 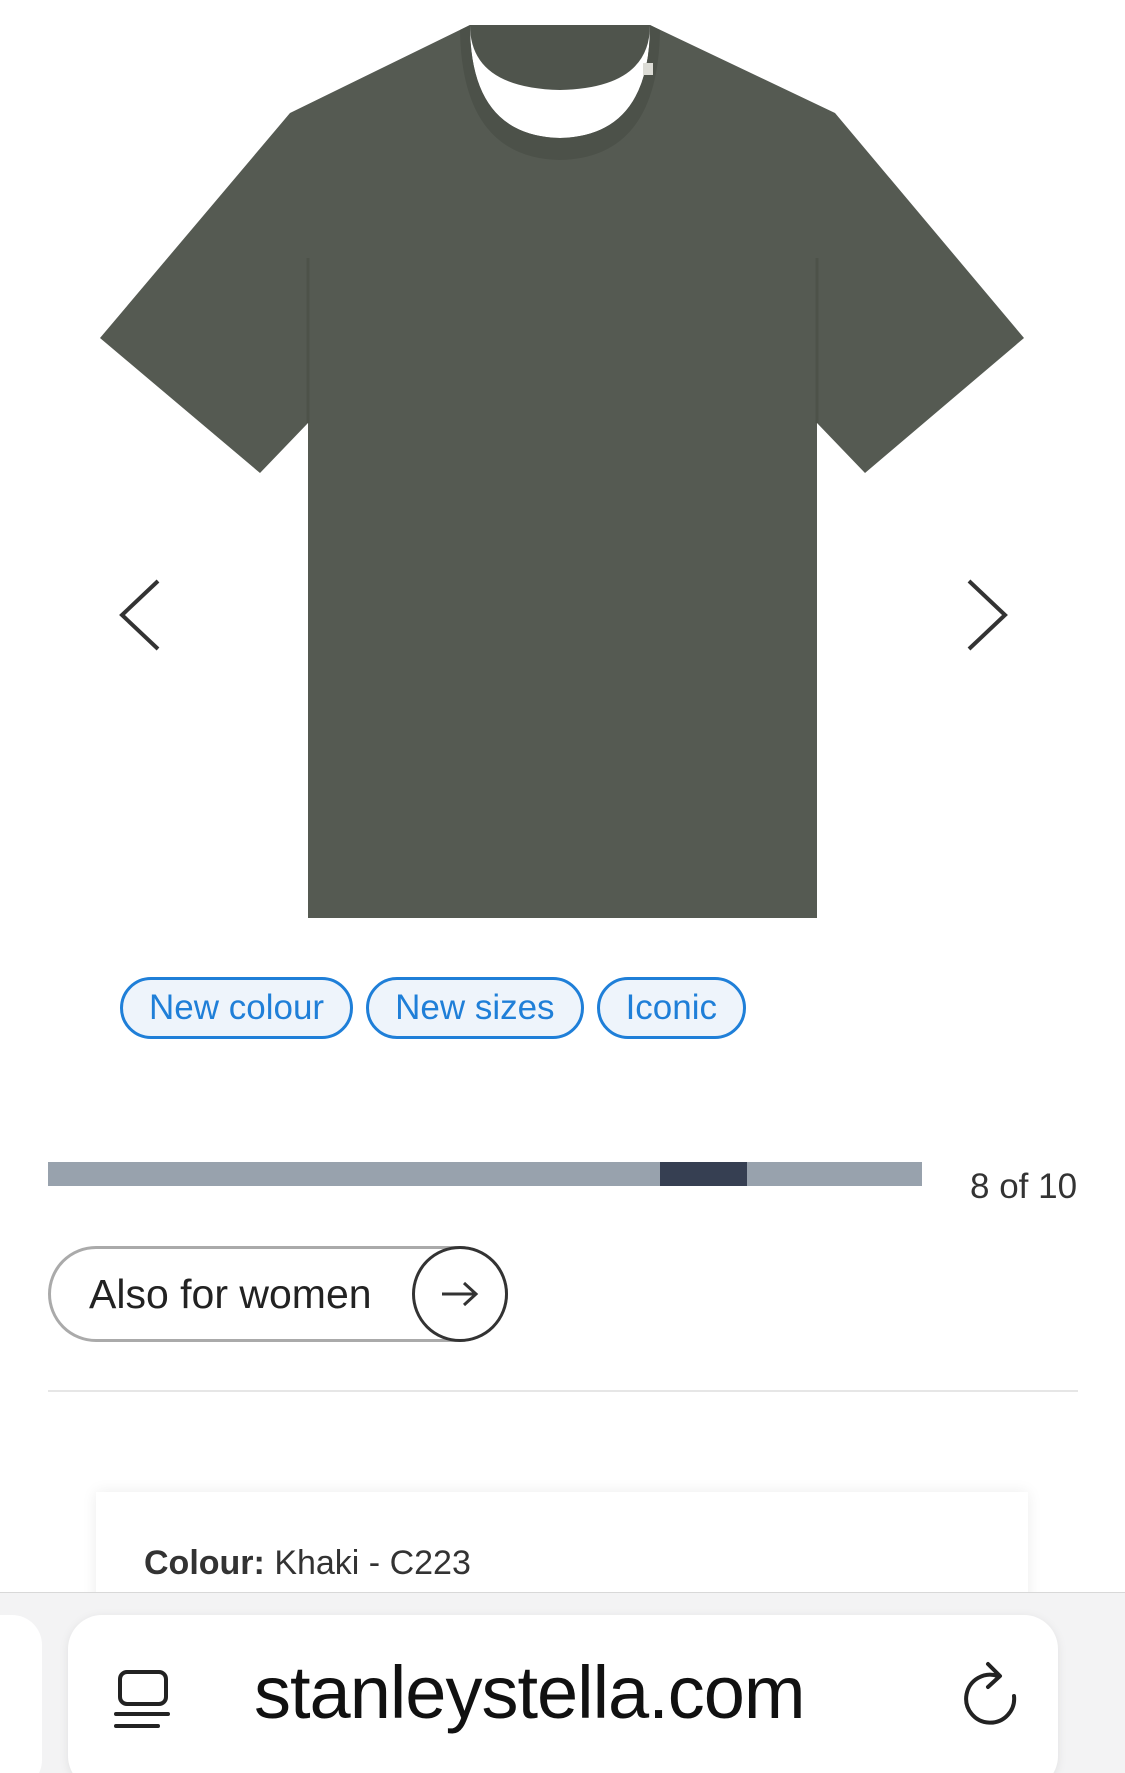 I want to click on also-for-women-button: Also for women, so click(x=278, y=1294).